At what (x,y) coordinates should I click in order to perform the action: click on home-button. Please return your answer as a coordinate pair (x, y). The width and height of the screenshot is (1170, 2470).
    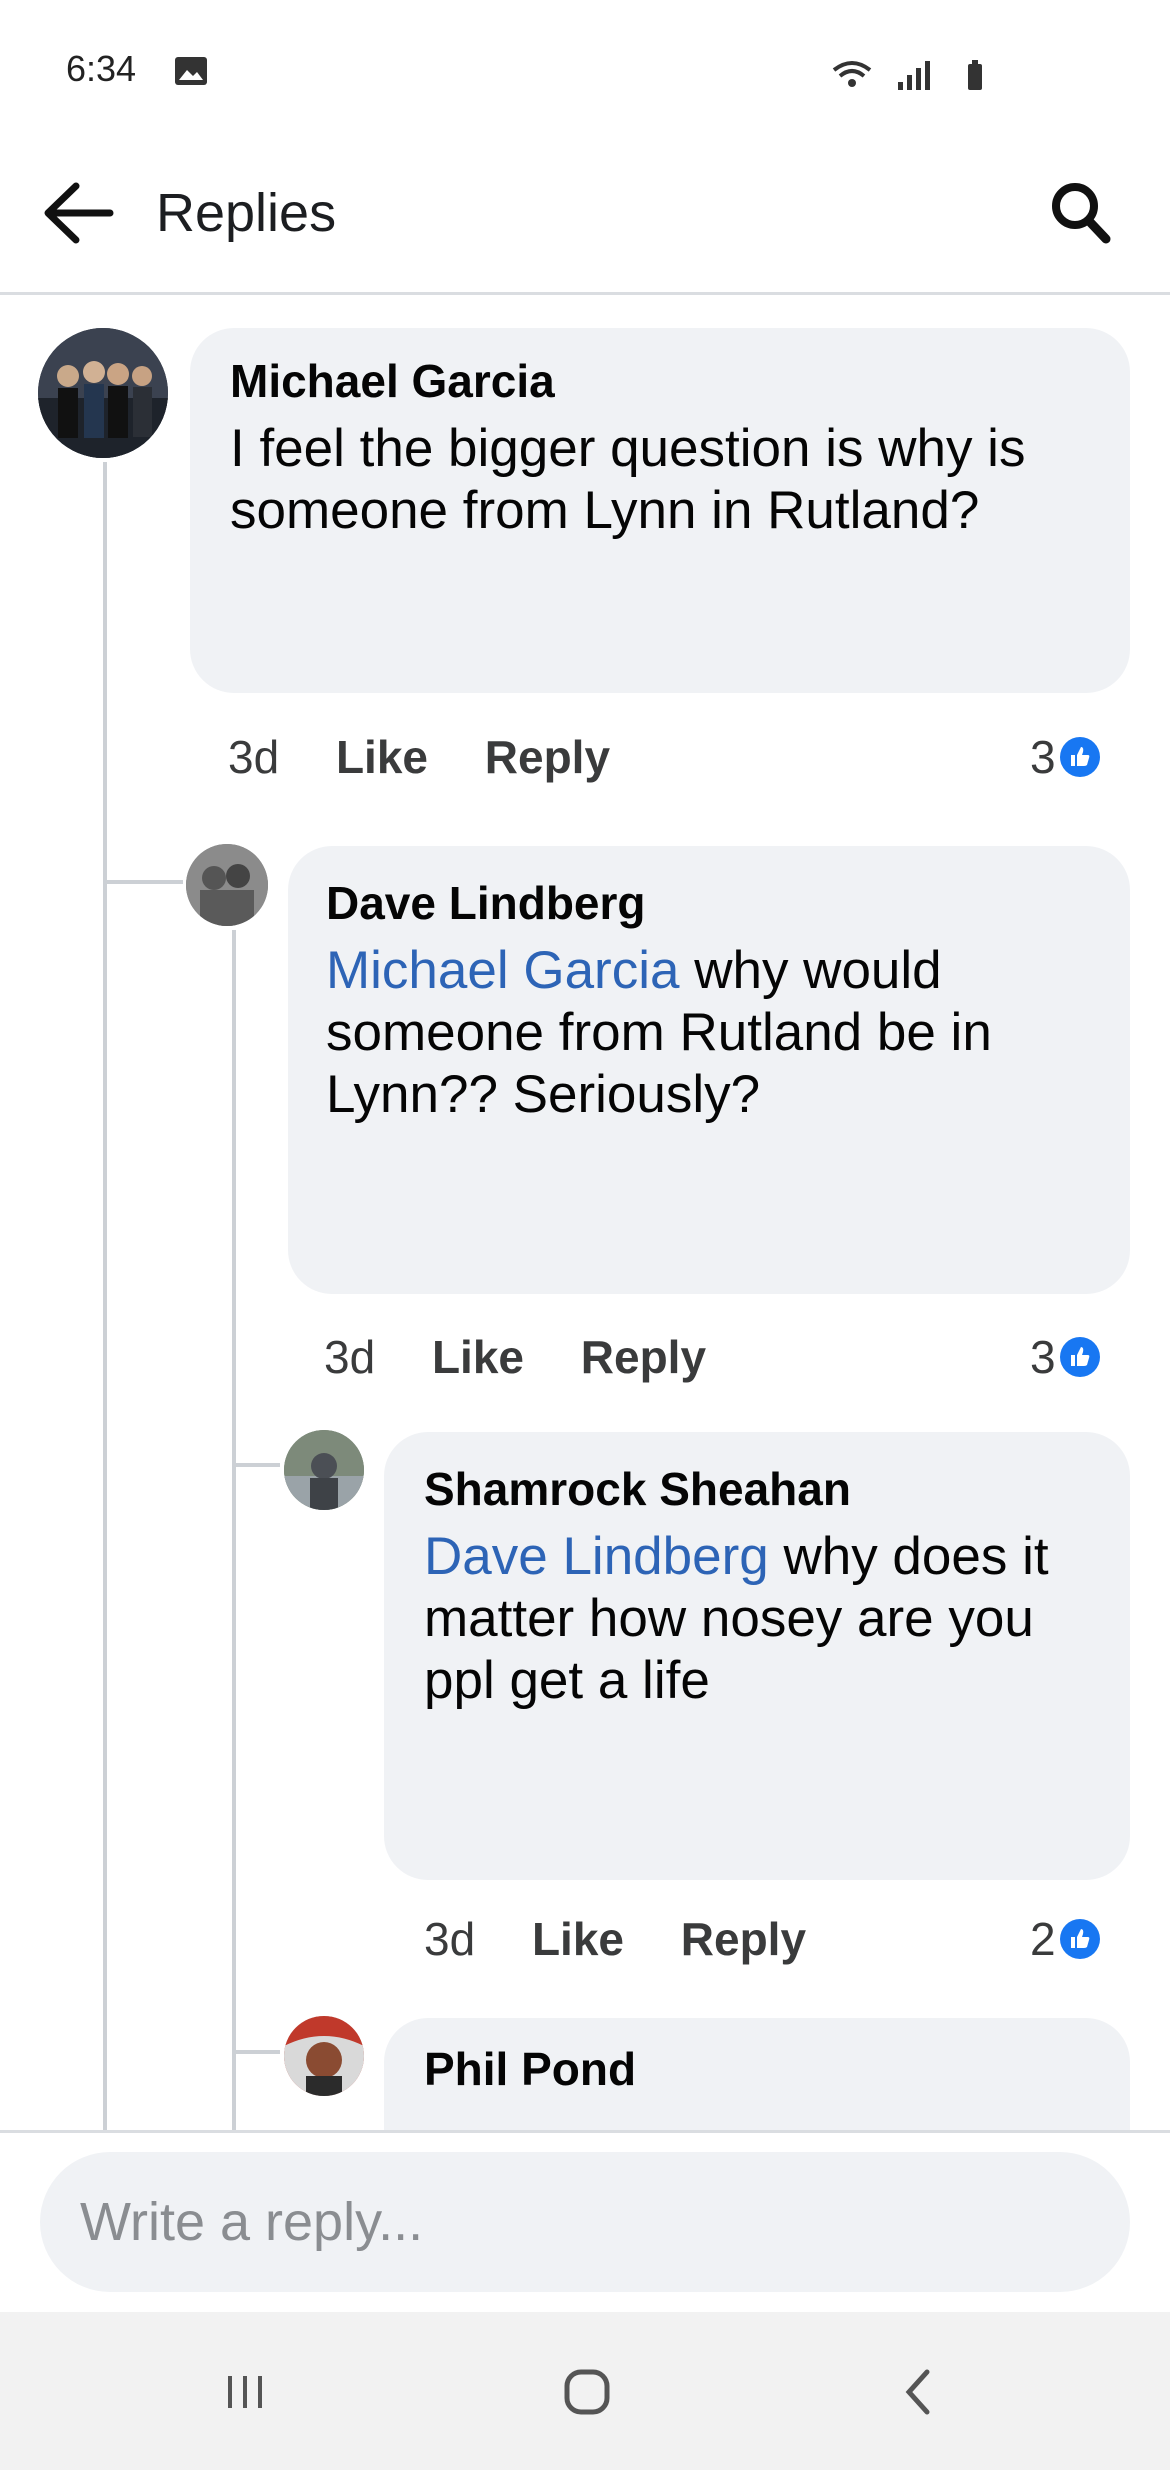
    Looking at the image, I should click on (587, 2392).